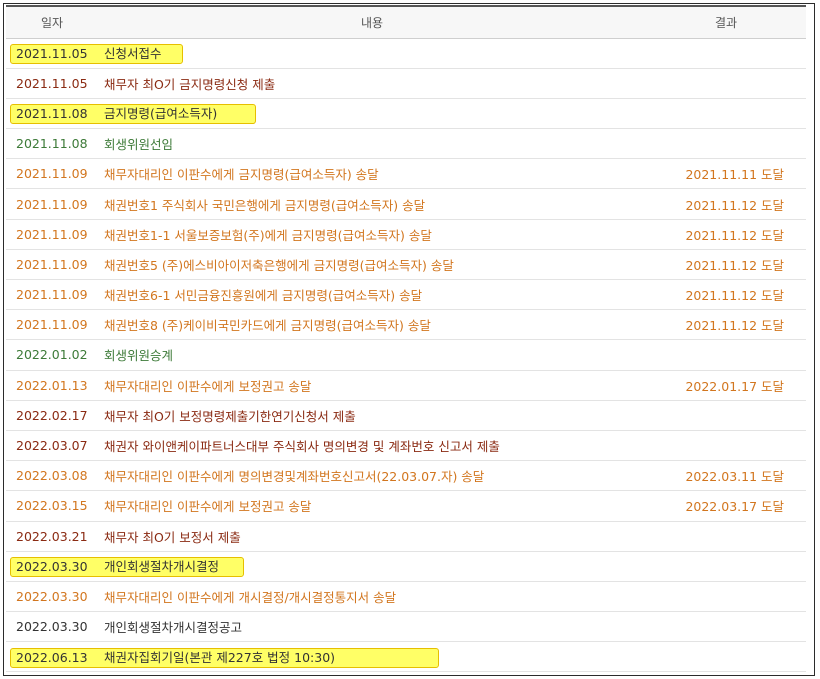 This screenshot has width=820, height=679. What do you see at coordinates (372, 597) in the screenshot?
I see `row-content: 채무자대리인 이판수에게 개시결정/개시결정통지서 송달` at bounding box center [372, 597].